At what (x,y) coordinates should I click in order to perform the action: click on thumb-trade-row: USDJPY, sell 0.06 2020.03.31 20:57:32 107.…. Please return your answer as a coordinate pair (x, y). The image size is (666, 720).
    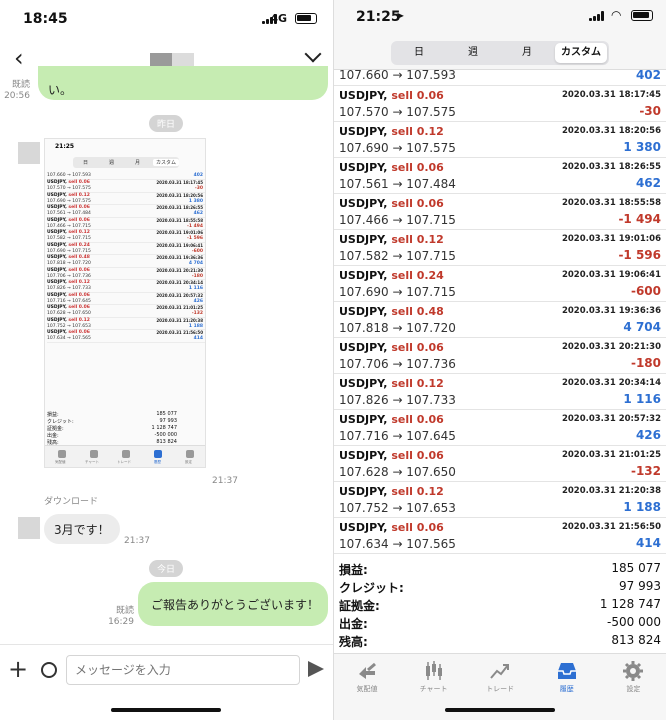
    Looking at the image, I should click on (126, 298).